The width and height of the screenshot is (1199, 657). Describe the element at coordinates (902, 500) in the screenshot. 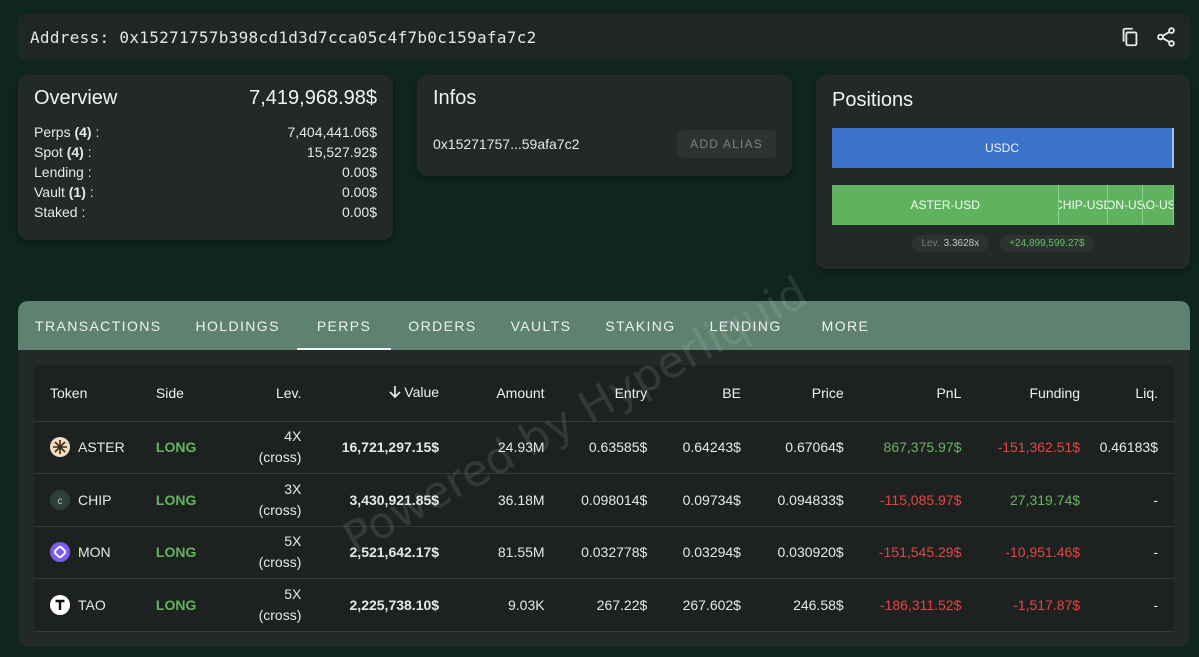

I see `cell-pnl: -115,085.97$` at that location.